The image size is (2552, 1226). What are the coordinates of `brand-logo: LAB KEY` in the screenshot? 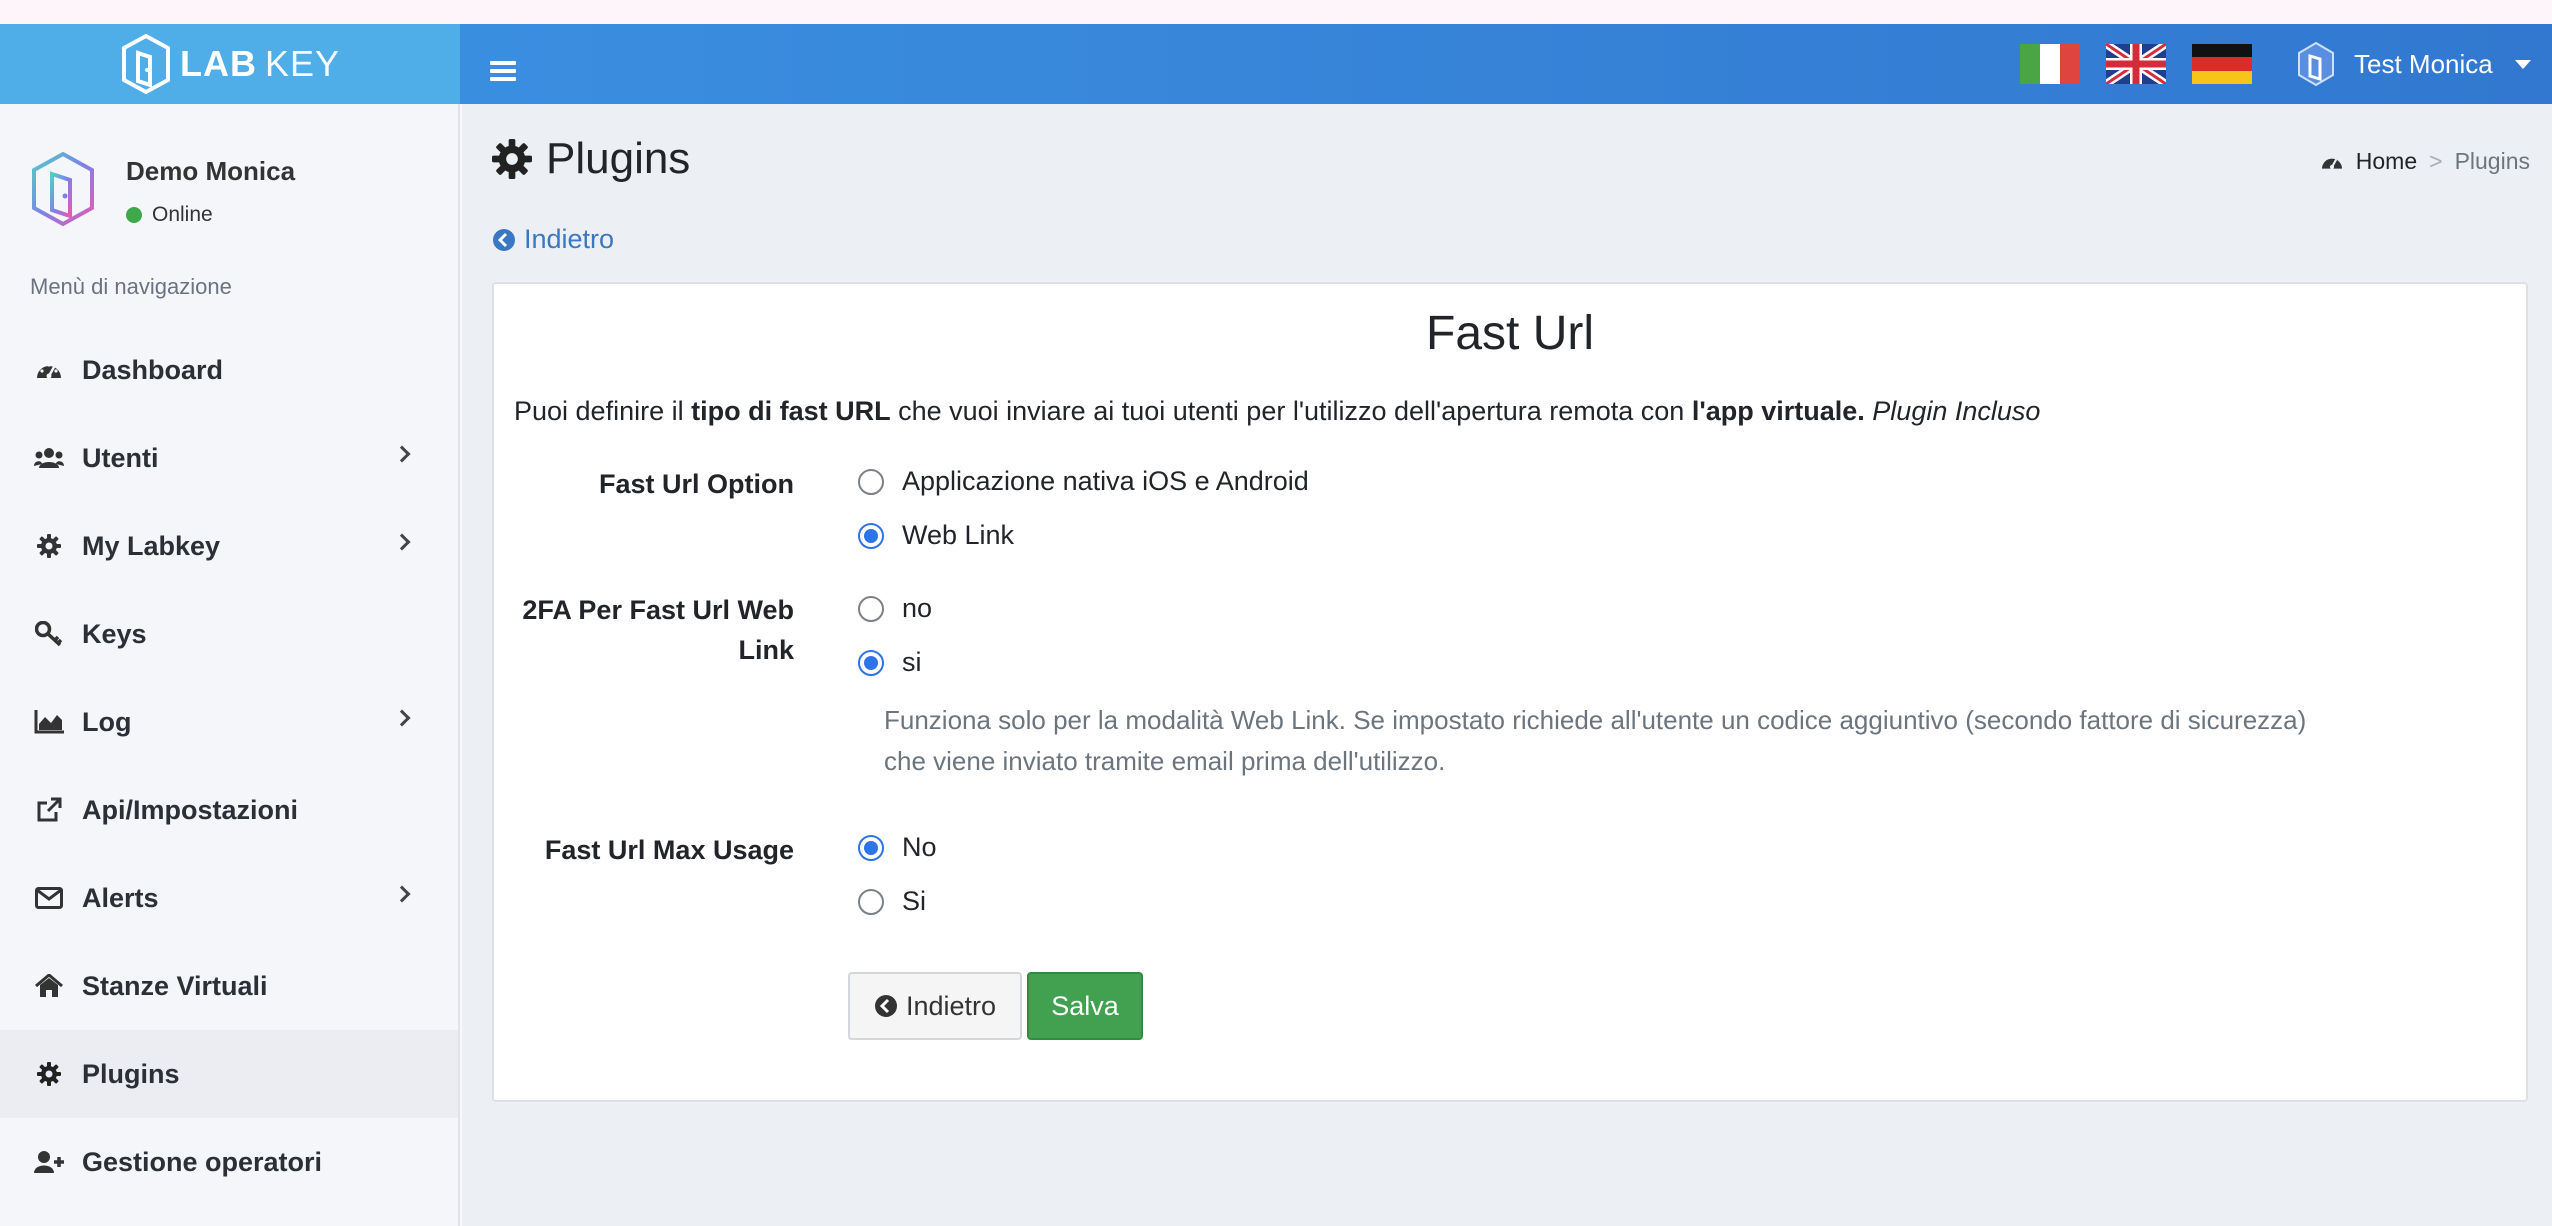 It's located at (230, 64).